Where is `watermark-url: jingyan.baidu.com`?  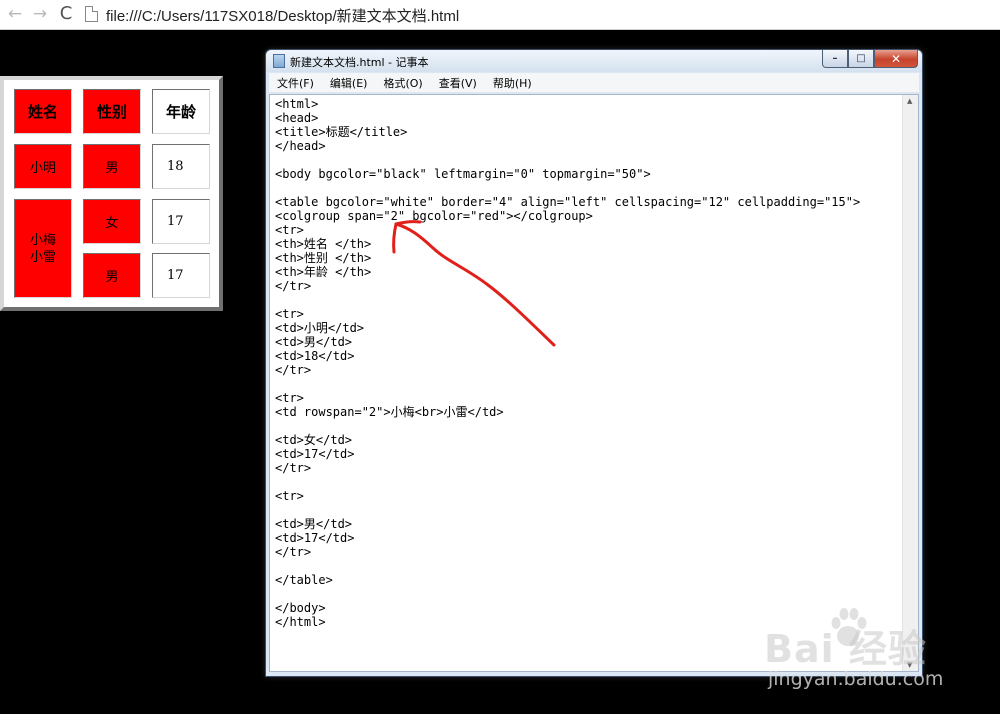
watermark-url: jingyan.baidu.com is located at coordinates (856, 679).